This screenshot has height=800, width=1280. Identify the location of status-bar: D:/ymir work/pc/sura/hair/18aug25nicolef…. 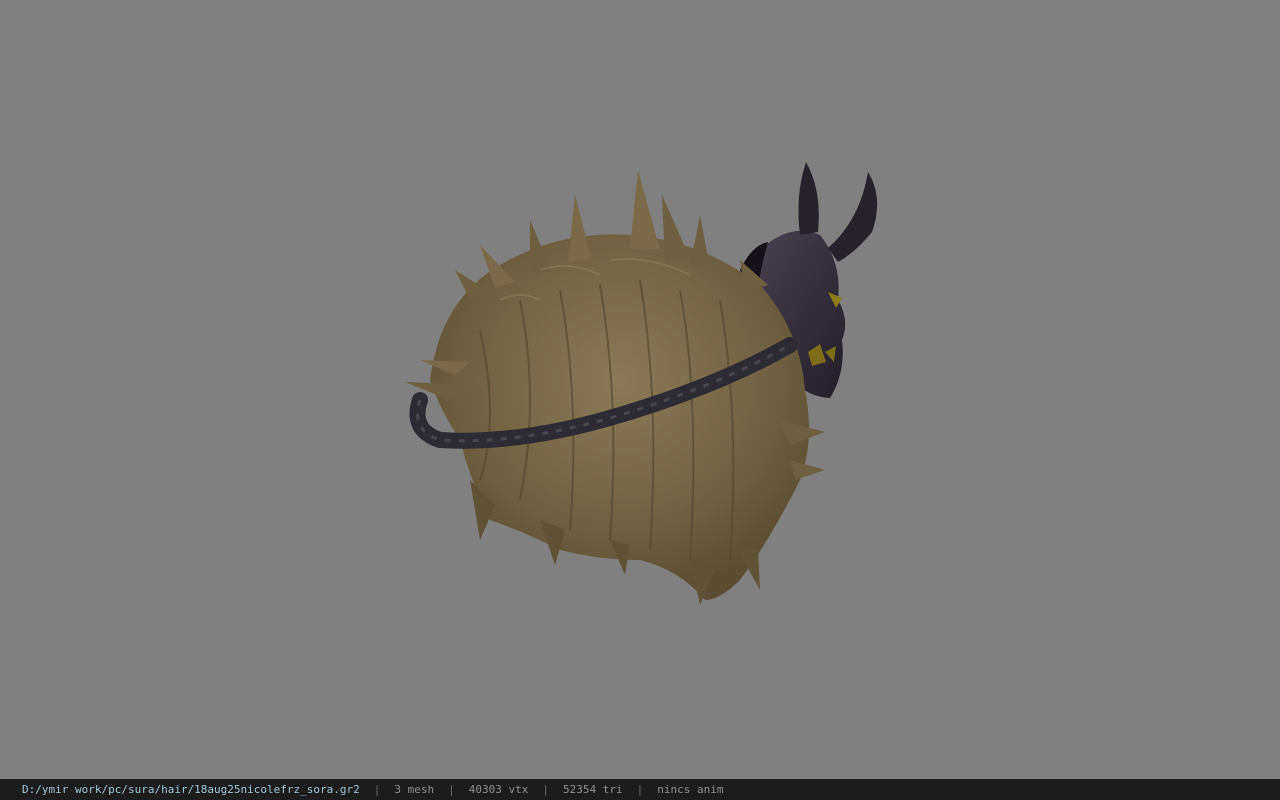
(640, 789).